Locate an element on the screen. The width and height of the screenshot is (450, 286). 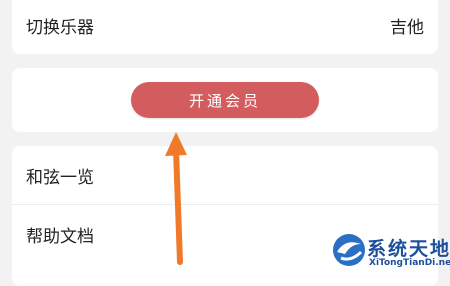
watermark-url: XiTongTianDi.net is located at coordinates (409, 263).